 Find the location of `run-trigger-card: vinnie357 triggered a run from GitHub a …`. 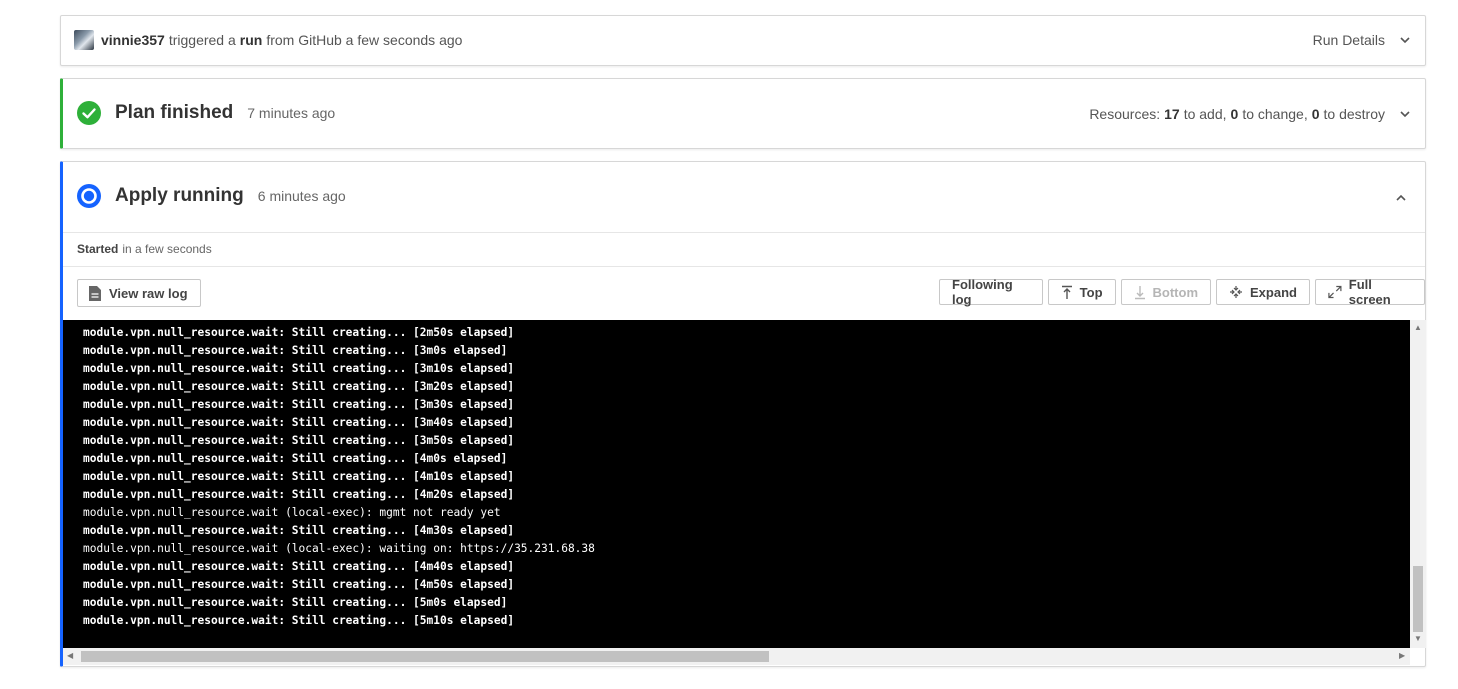

run-trigger-card: vinnie357 triggered a run from GitHub a … is located at coordinates (743, 40).